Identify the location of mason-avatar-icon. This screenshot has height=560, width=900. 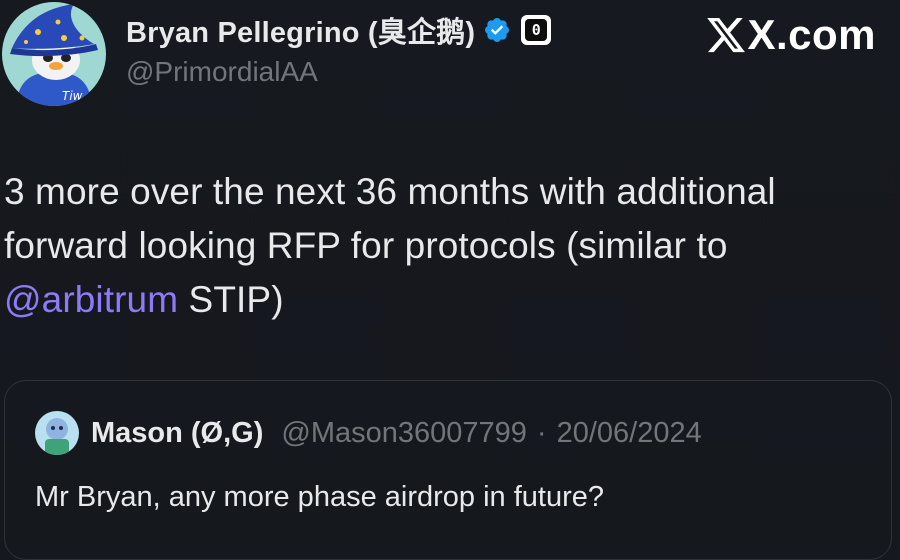
(57, 433).